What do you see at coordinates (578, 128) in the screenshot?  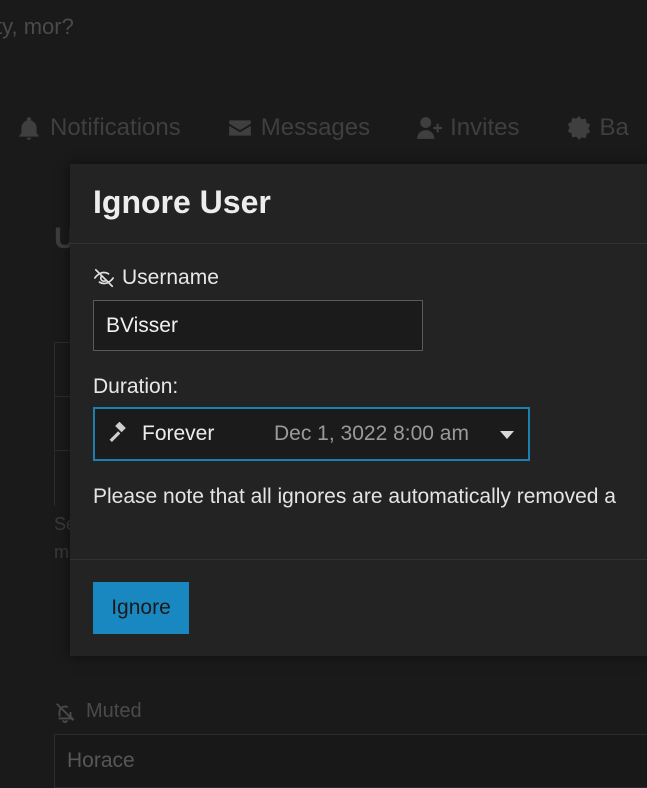 I see `badge-icon` at bounding box center [578, 128].